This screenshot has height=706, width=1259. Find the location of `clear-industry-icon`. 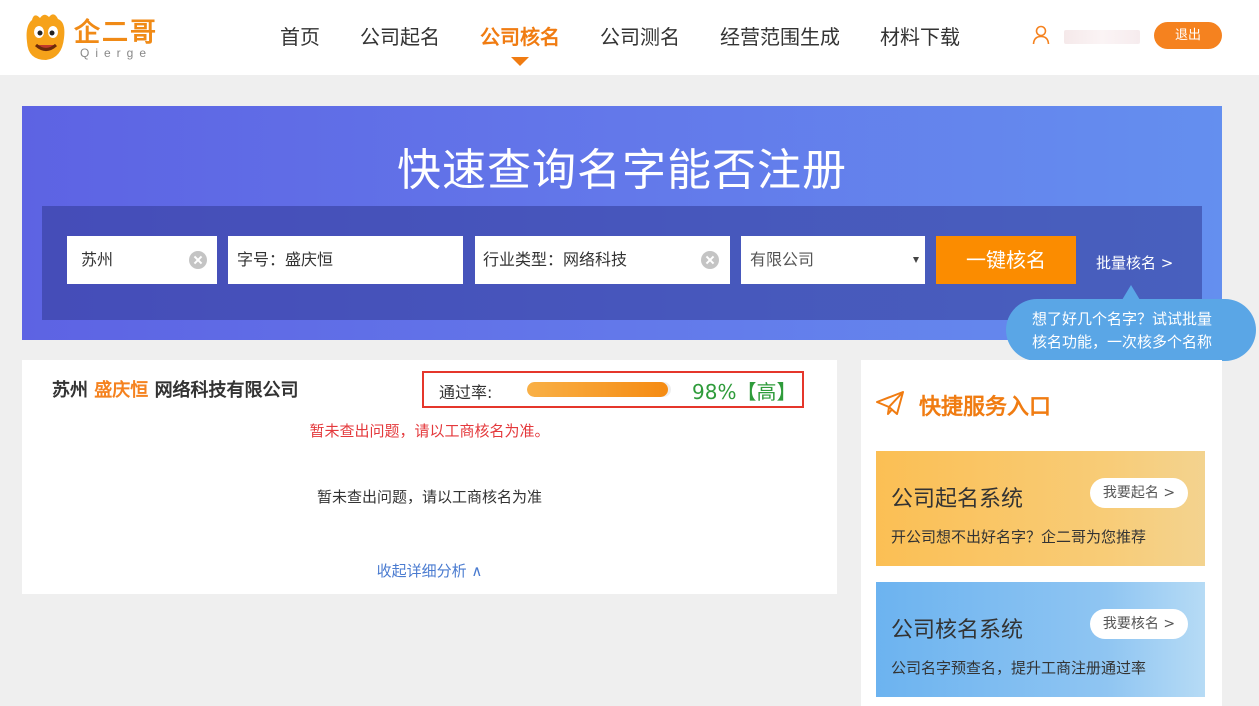

clear-industry-icon is located at coordinates (710, 260).